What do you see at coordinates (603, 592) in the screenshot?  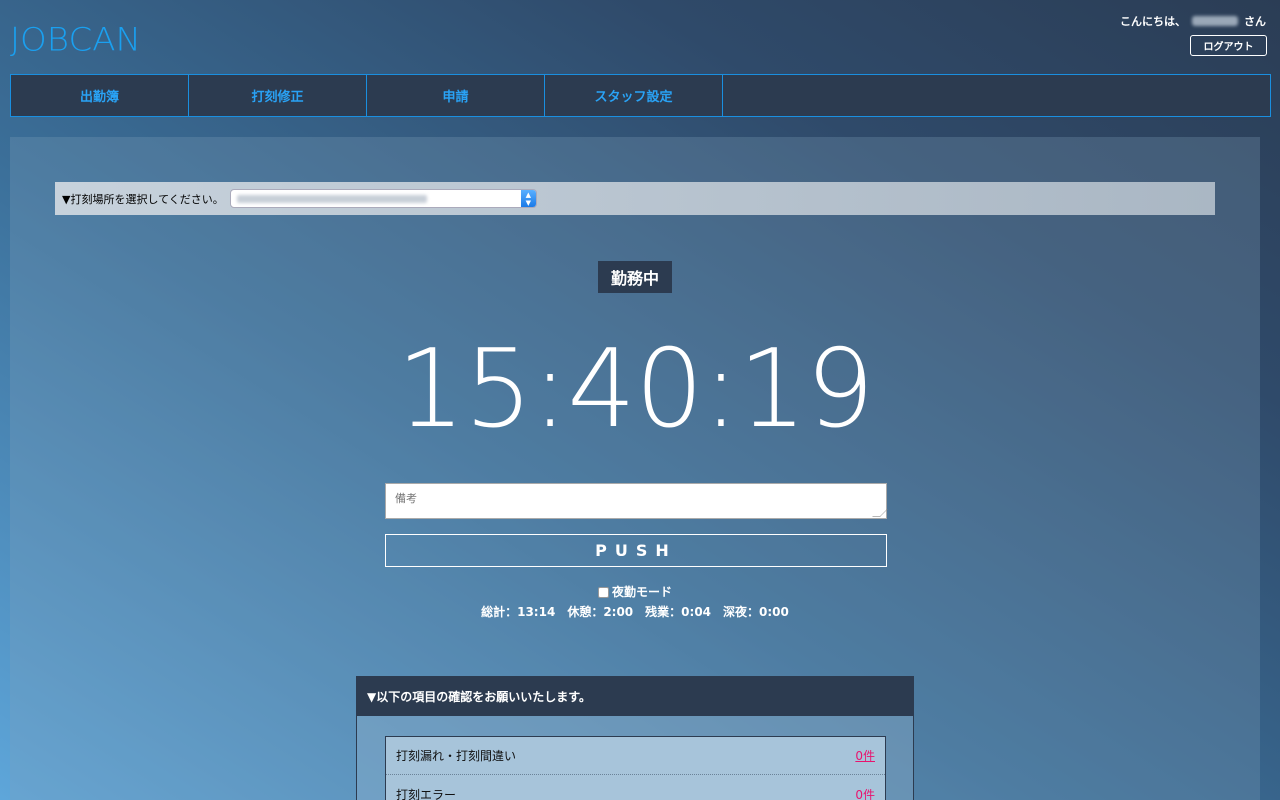 I see `night-mode-checkbox` at bounding box center [603, 592].